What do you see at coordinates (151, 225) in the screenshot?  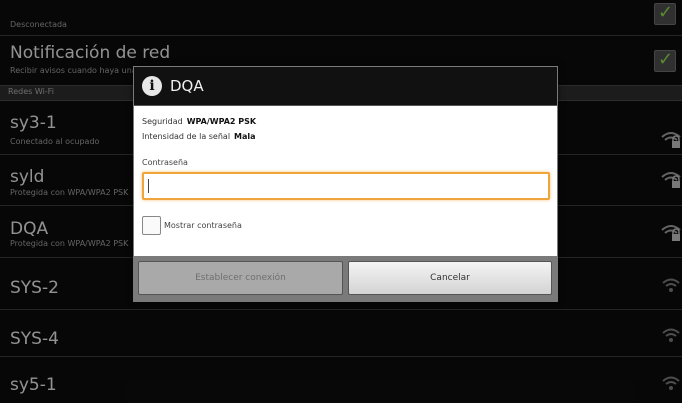 I see `show-password-checkbox` at bounding box center [151, 225].